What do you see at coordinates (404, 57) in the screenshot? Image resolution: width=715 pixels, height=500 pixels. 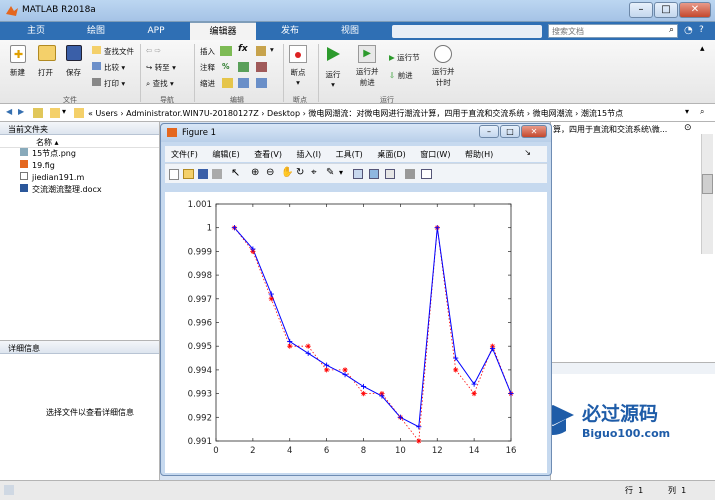 I see `run-section-button: ▶ 运行节` at bounding box center [404, 57].